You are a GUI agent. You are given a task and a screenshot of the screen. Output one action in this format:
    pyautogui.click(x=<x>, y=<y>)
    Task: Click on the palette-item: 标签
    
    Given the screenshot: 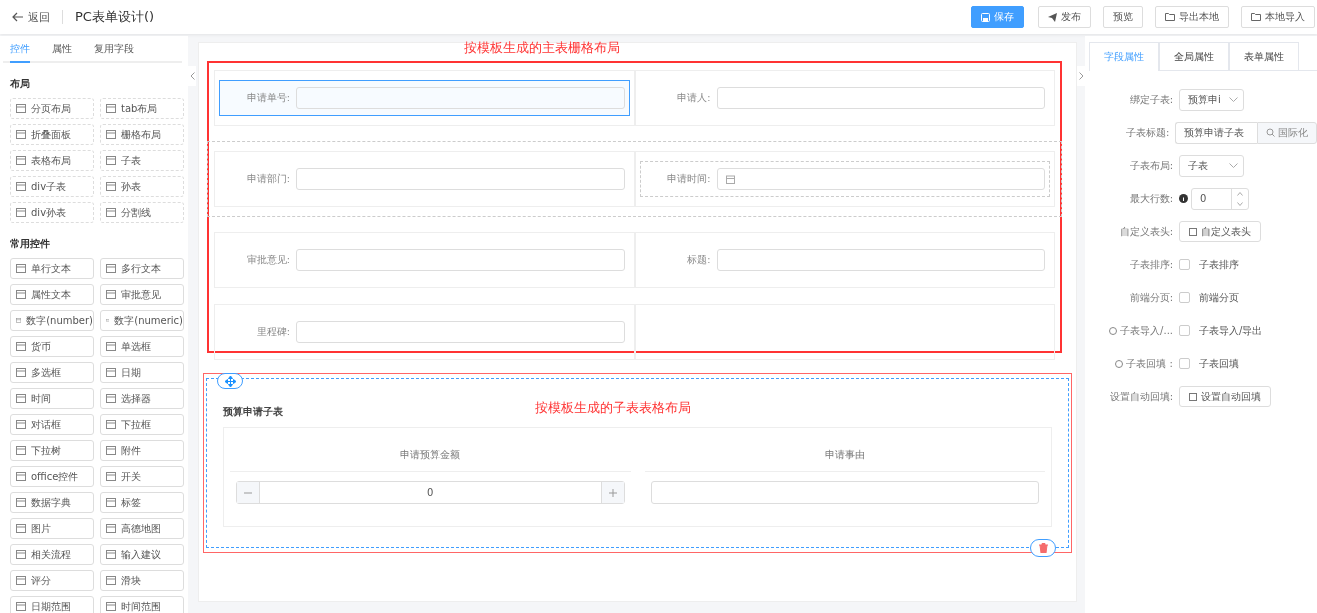 What is the action you would take?
    pyautogui.click(x=142, y=502)
    